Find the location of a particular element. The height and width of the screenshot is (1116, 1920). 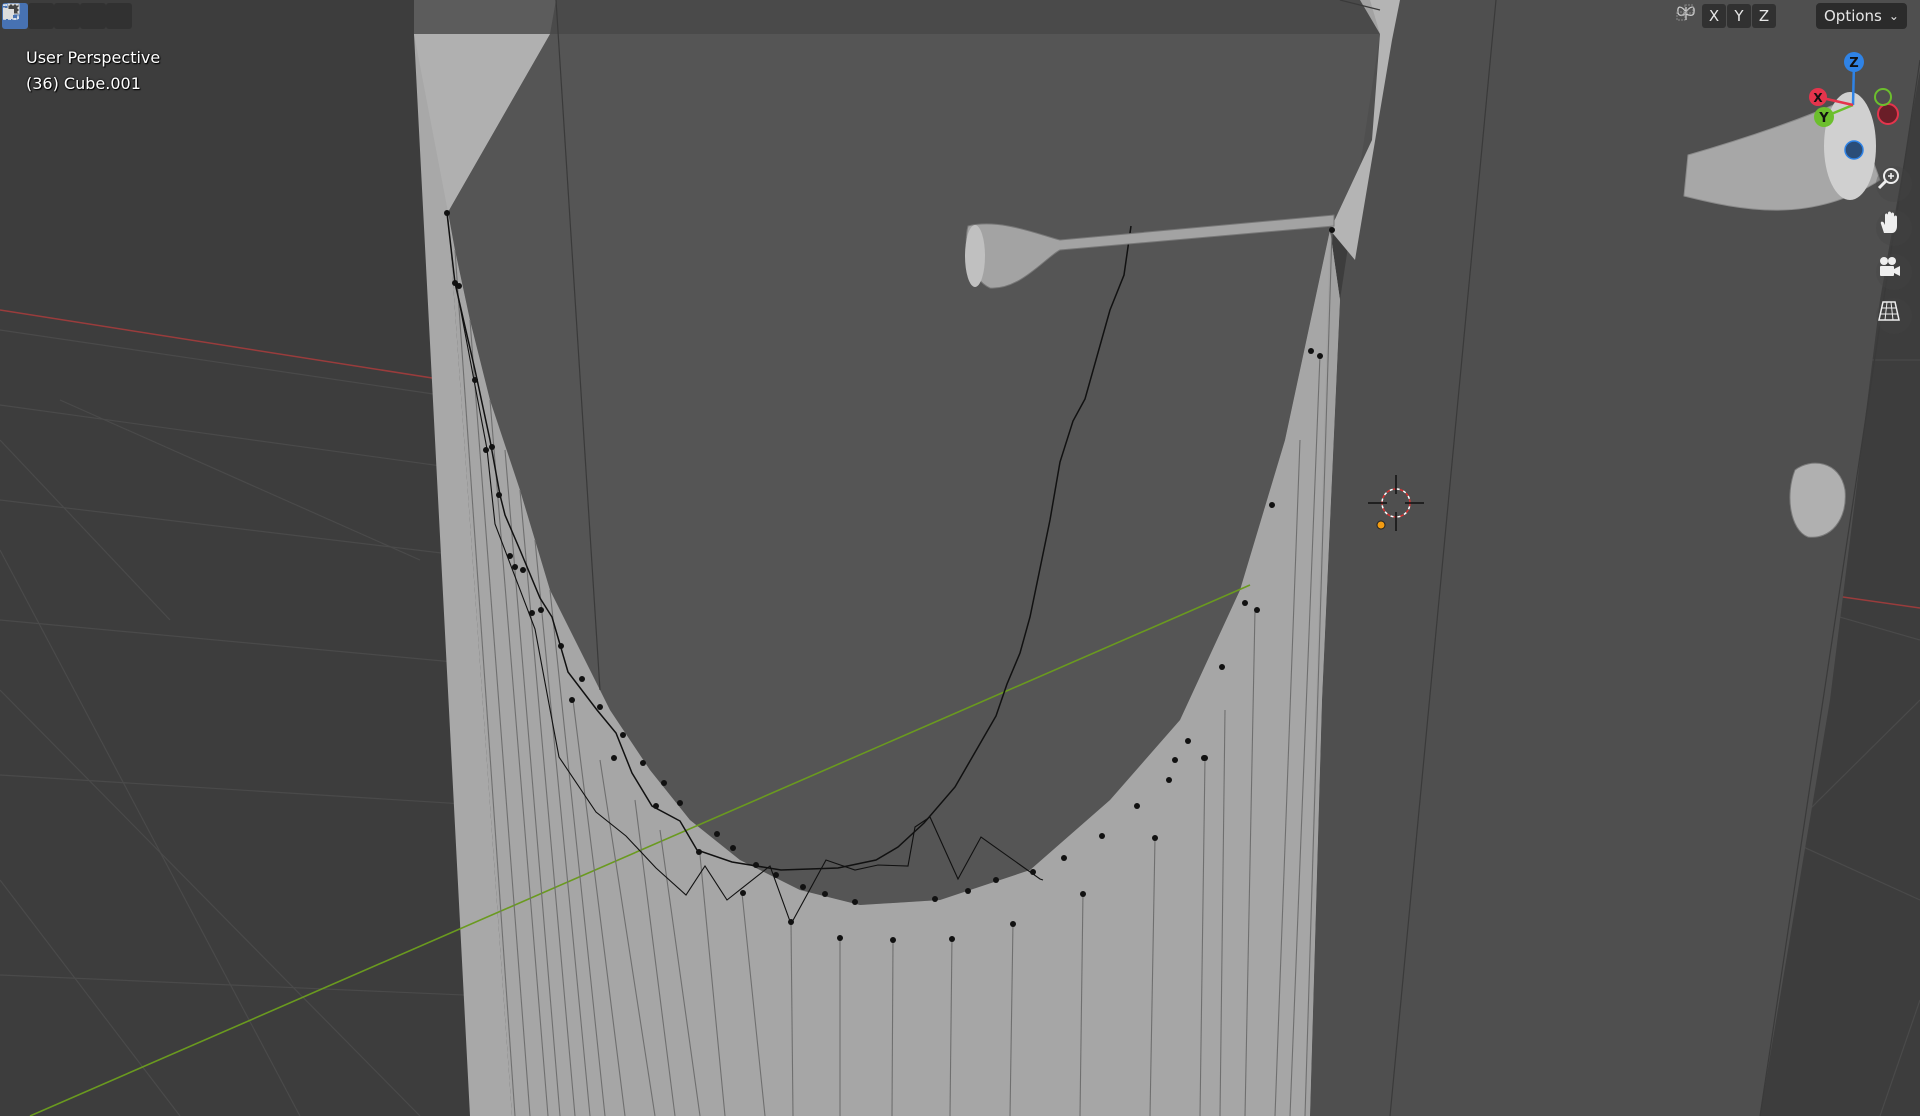

options-label: Options is located at coordinates (1853, 16).